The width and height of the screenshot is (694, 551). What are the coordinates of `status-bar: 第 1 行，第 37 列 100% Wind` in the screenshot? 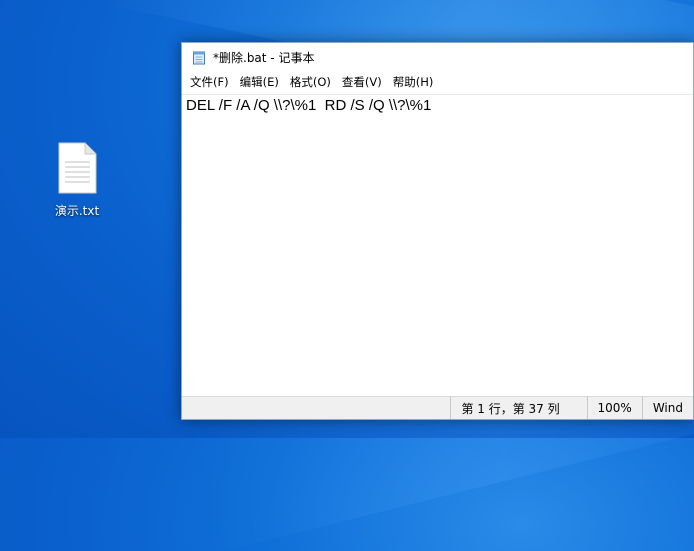 It's located at (437, 407).